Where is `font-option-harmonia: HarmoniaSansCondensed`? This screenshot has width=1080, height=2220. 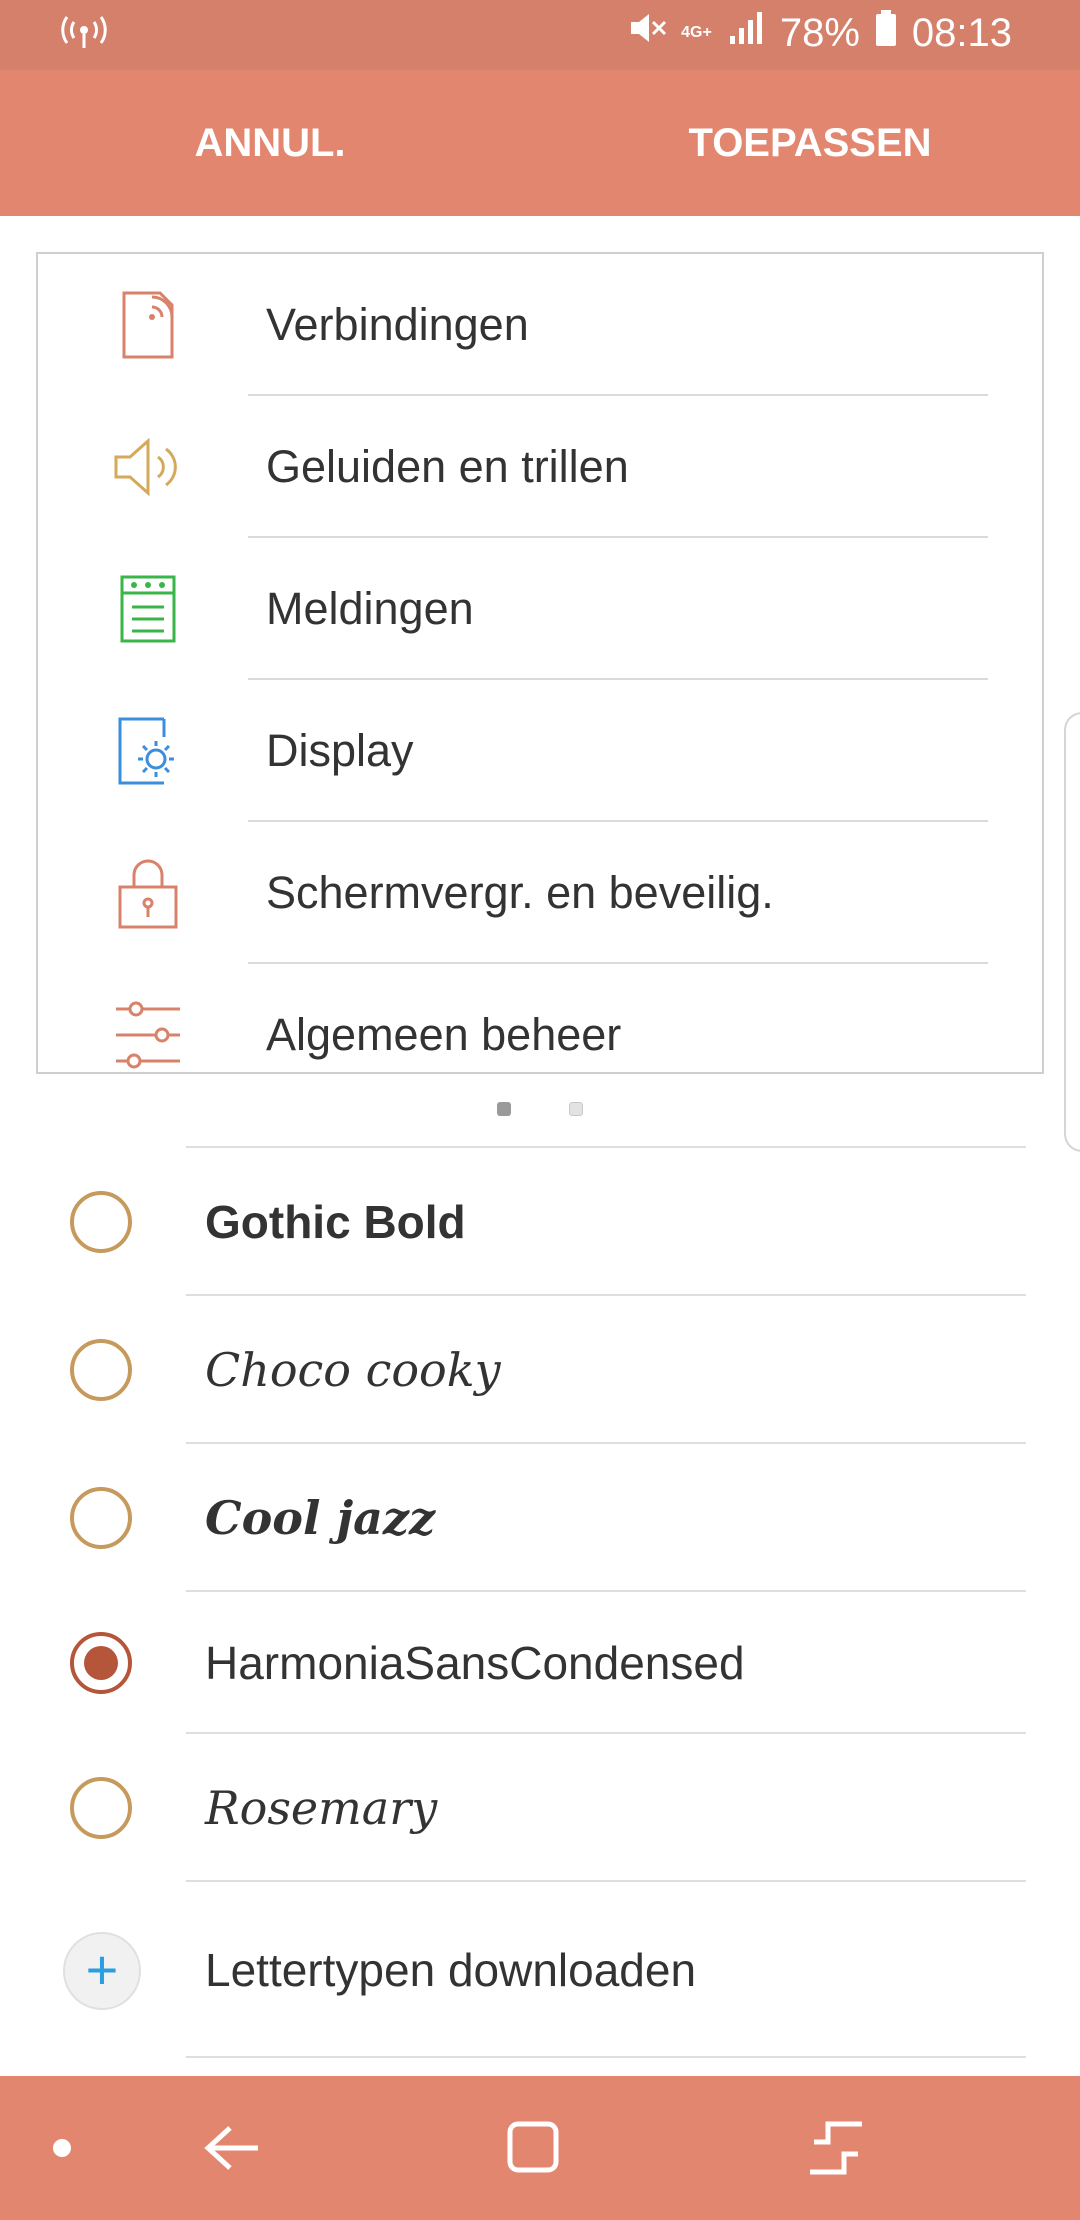 font-option-harmonia: HarmoniaSansCondensed is located at coordinates (540, 1663).